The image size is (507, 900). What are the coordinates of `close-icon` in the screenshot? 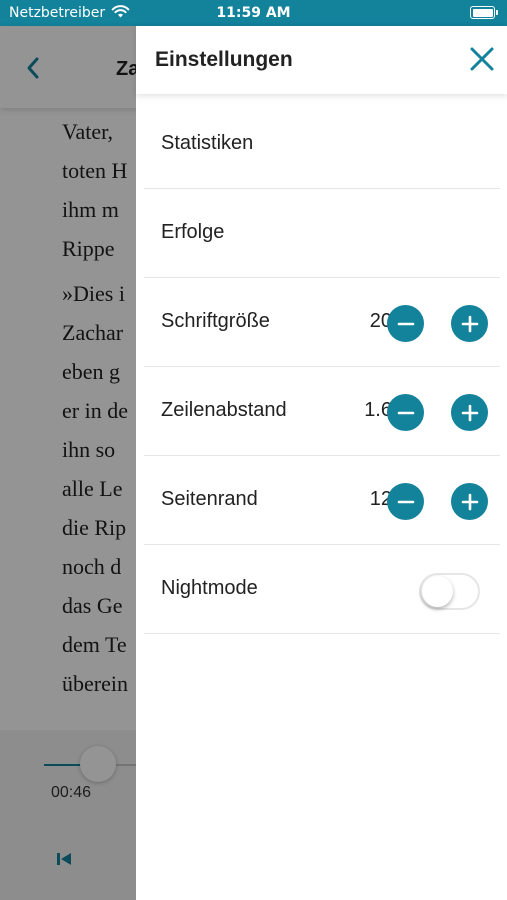 It's located at (482, 59).